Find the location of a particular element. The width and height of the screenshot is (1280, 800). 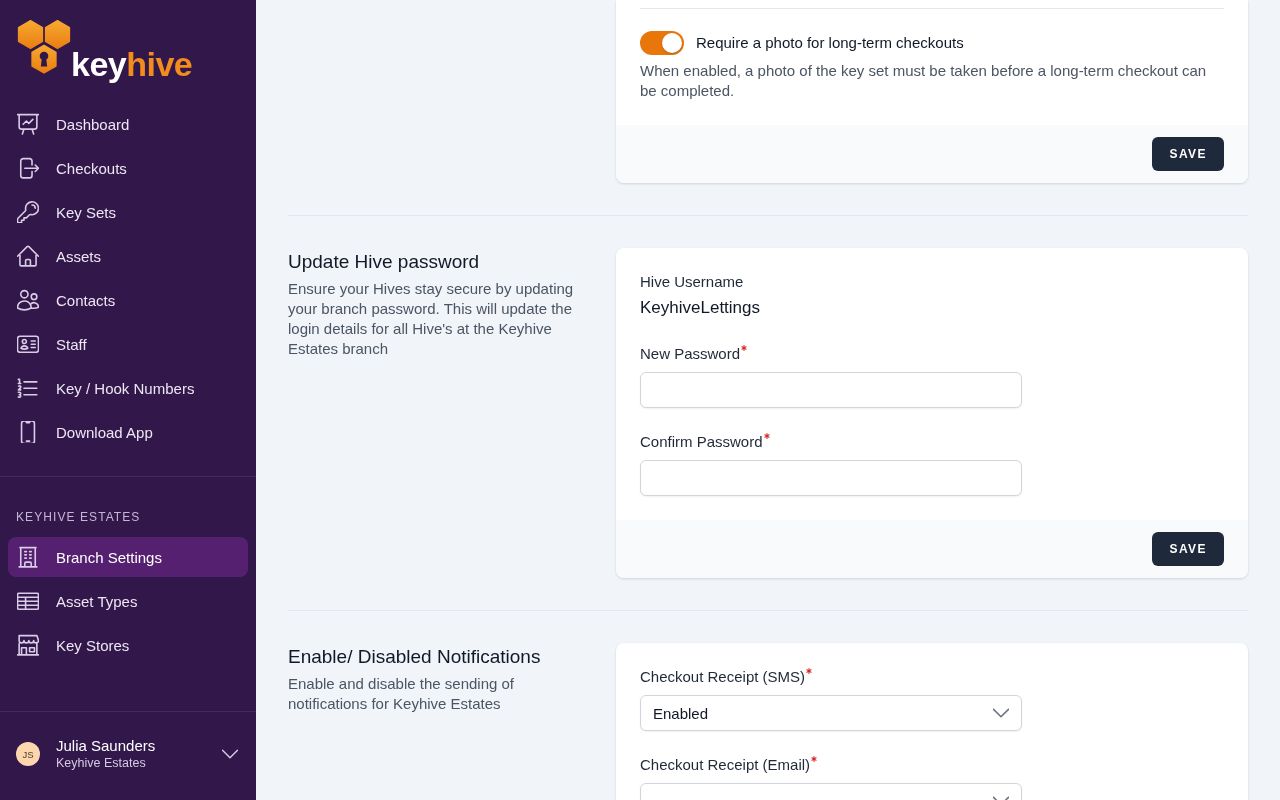

nav-item: Assets is located at coordinates (128, 256).